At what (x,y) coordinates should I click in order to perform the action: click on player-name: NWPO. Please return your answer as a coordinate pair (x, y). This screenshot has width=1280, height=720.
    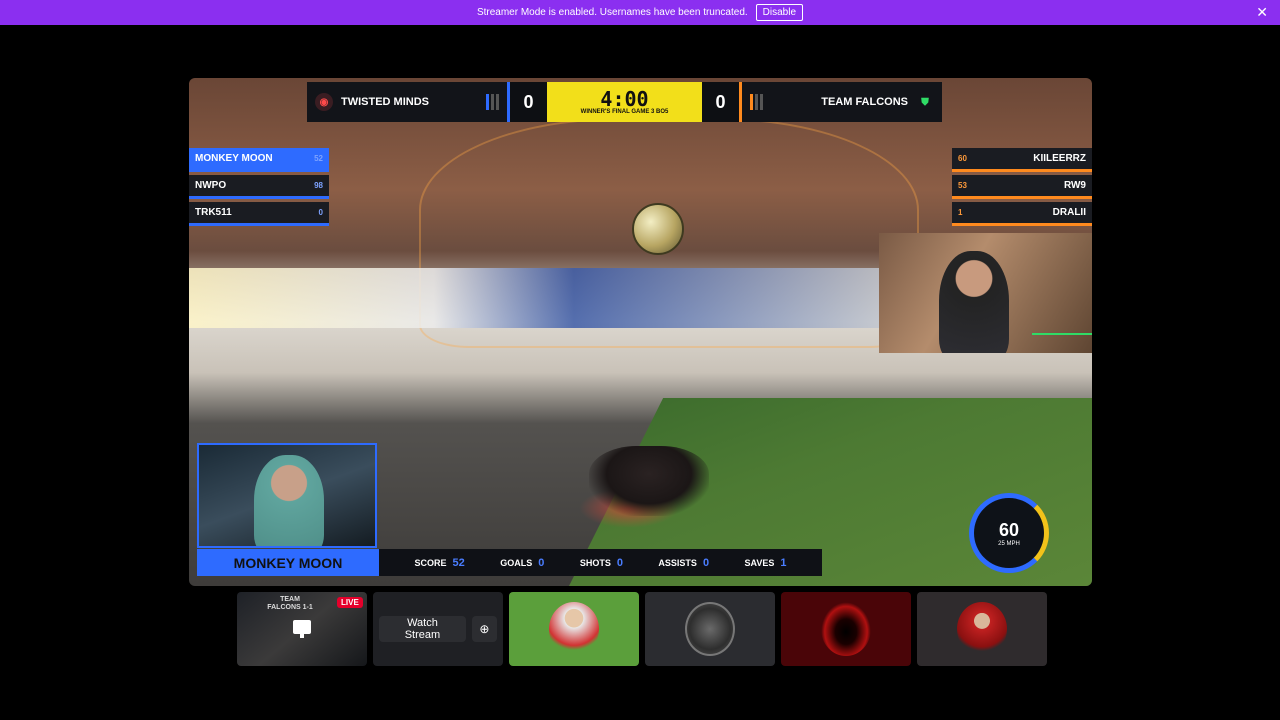
    Looking at the image, I should click on (211, 185).